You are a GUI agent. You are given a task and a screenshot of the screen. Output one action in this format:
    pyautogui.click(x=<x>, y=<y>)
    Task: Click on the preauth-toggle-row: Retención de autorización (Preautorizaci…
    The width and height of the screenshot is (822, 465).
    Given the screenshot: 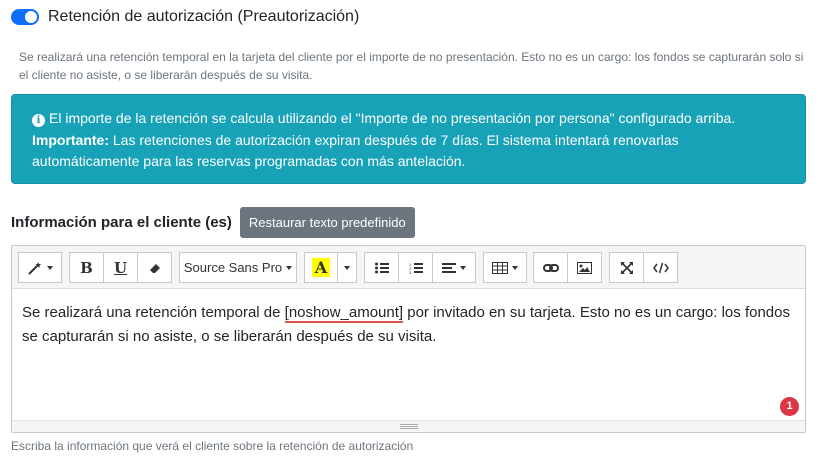 What is the action you would take?
    pyautogui.click(x=185, y=17)
    